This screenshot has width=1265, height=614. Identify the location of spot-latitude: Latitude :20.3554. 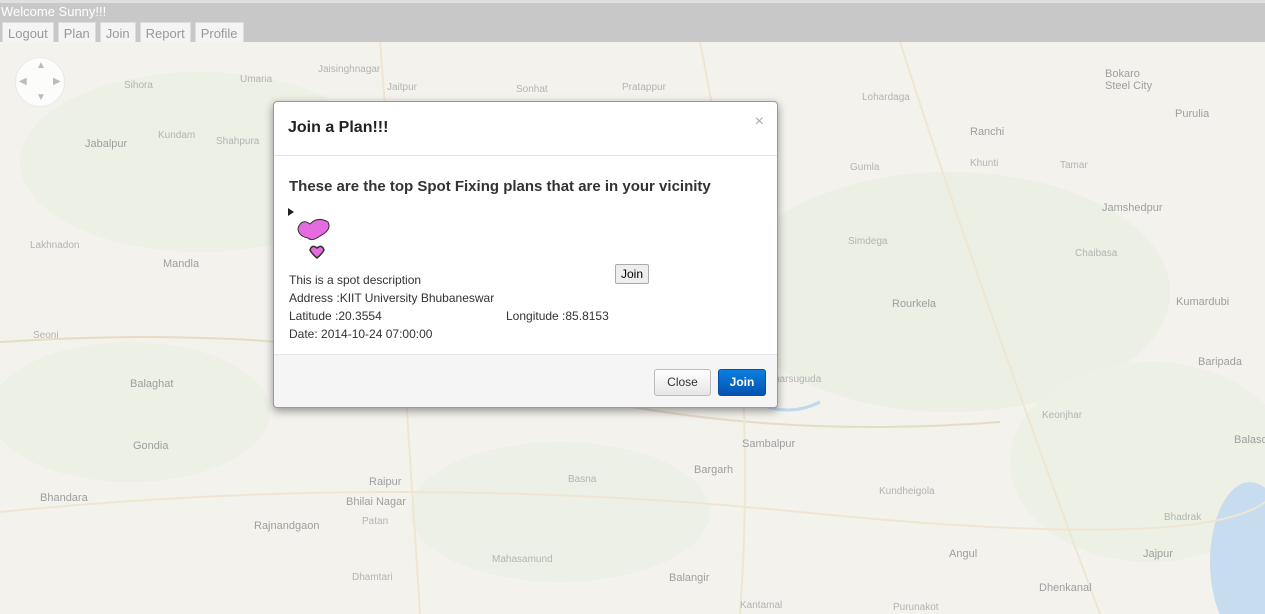
(335, 316).